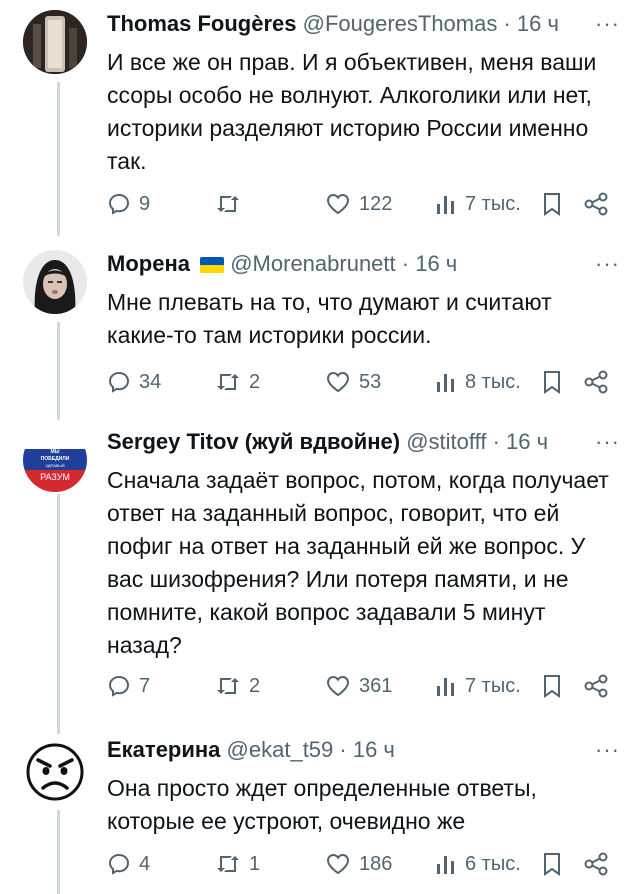 Image resolution: width=640 pixels, height=894 pixels. I want to click on views-count: 7 тыс., so click(493, 685).